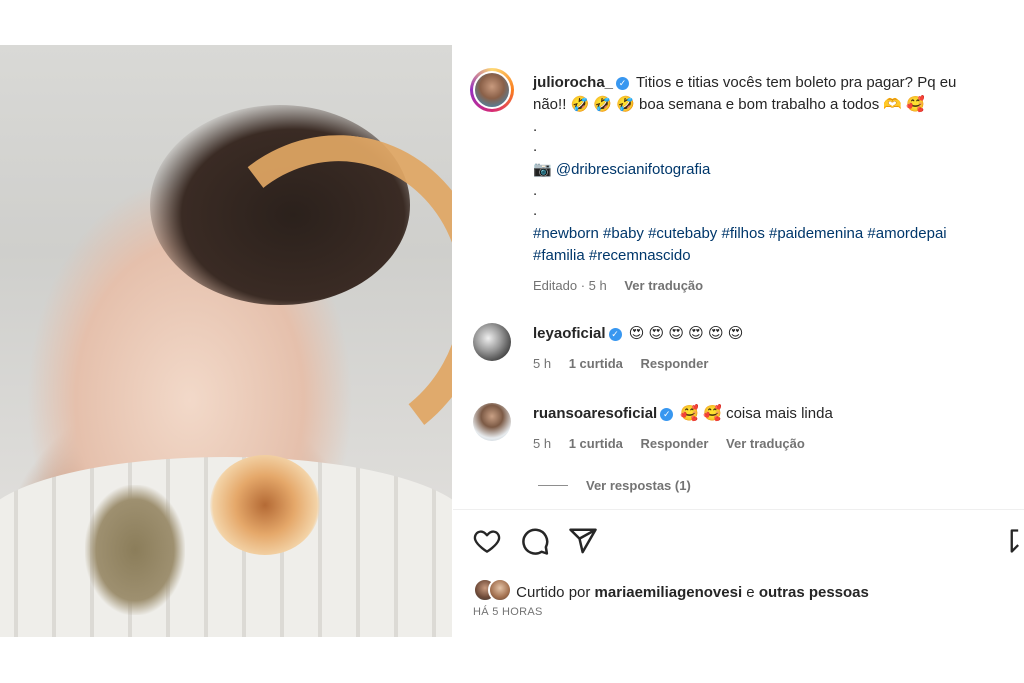  Describe the element at coordinates (583, 541) in the screenshot. I see `share-icon` at that location.